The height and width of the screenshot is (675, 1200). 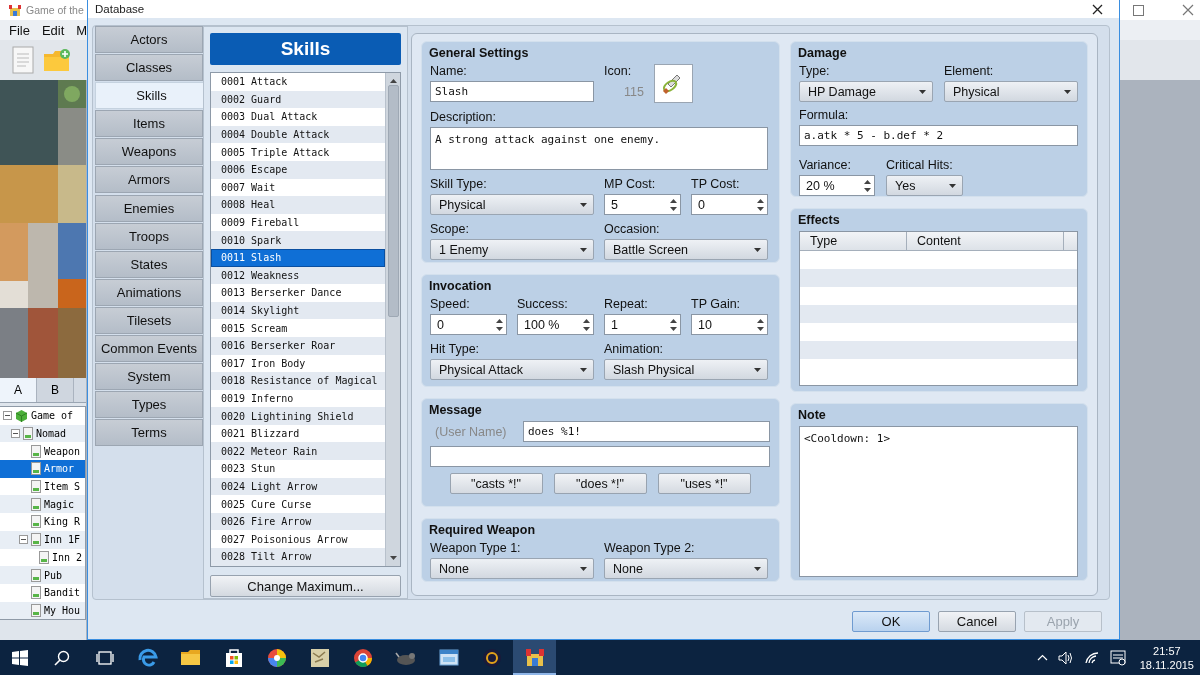 What do you see at coordinates (673, 83) in the screenshot?
I see `icon-picker` at bounding box center [673, 83].